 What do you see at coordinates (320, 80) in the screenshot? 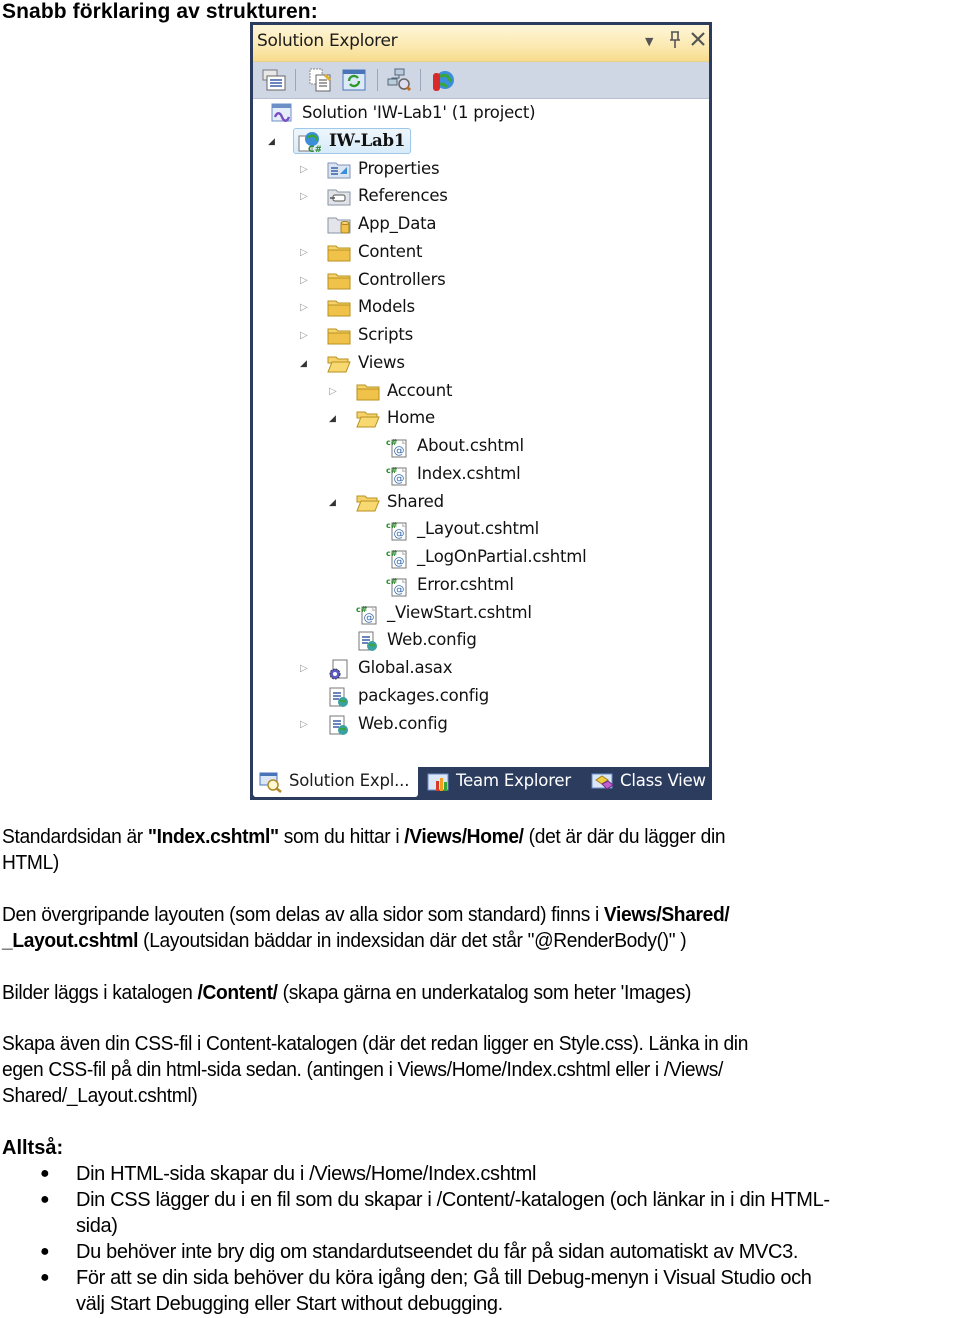
I see `show-all-files-icon` at bounding box center [320, 80].